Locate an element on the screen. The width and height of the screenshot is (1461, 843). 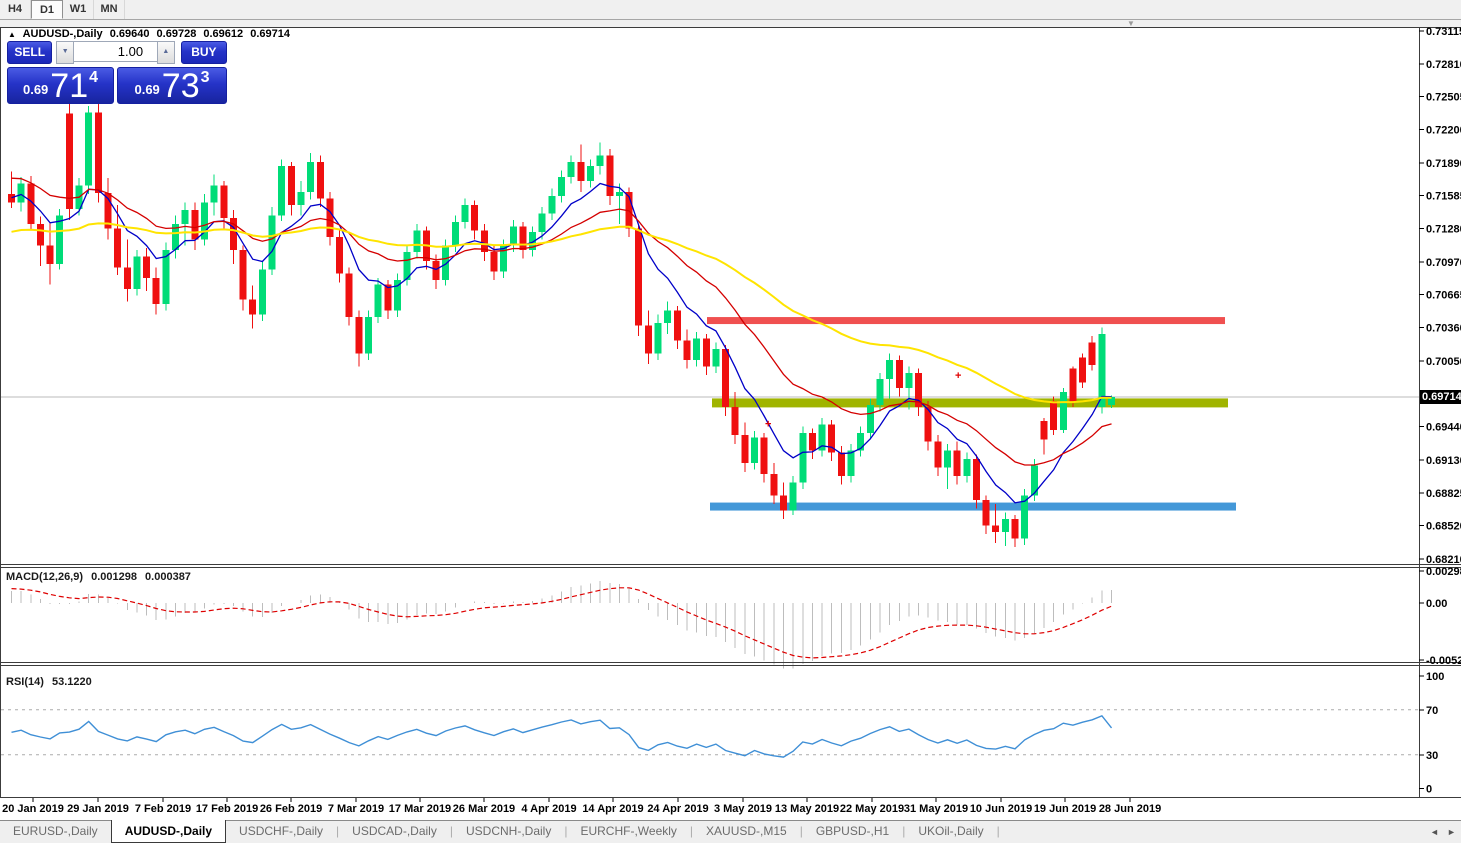
one-click-trading-panel: SELL ▼ ▲ BUY 0.69 71 4 0.69 73 3 is located at coordinates (117, 72).